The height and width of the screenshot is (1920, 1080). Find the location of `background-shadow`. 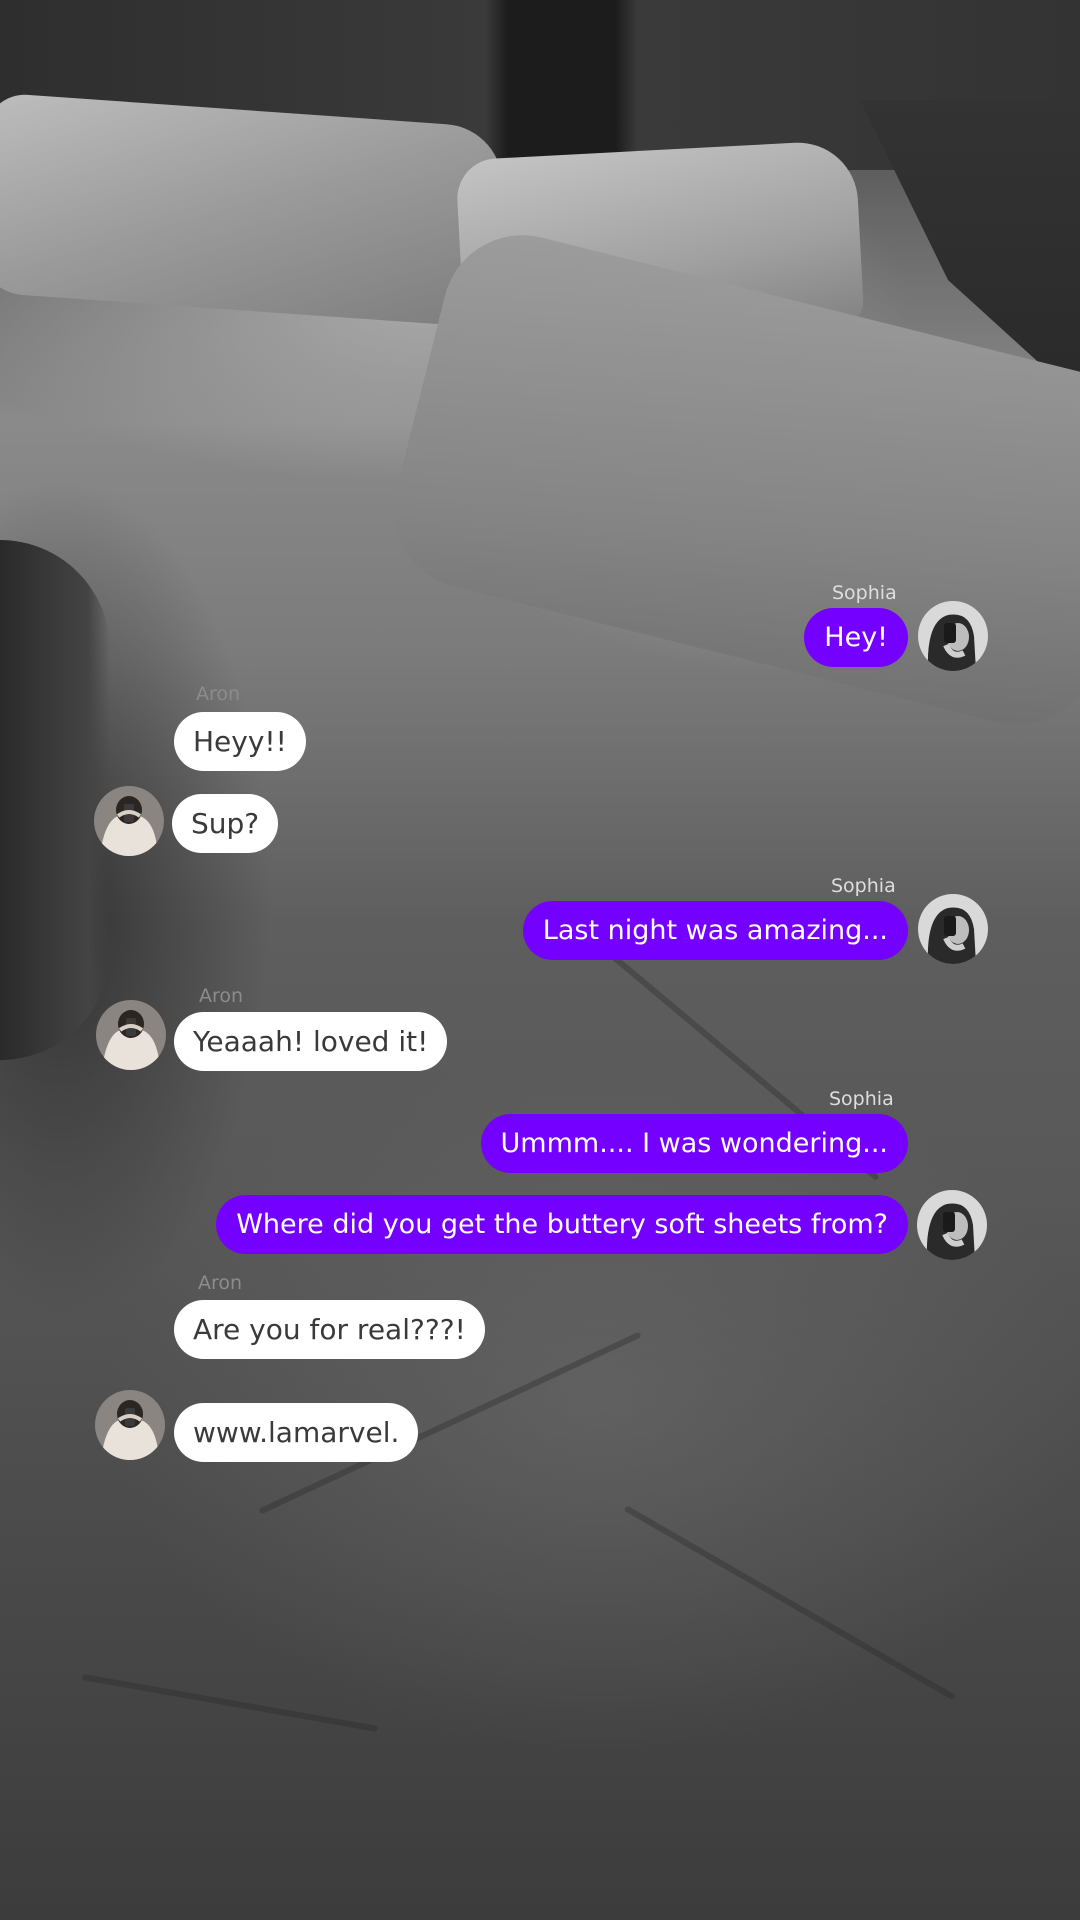

background-shadow is located at coordinates (55, 800).